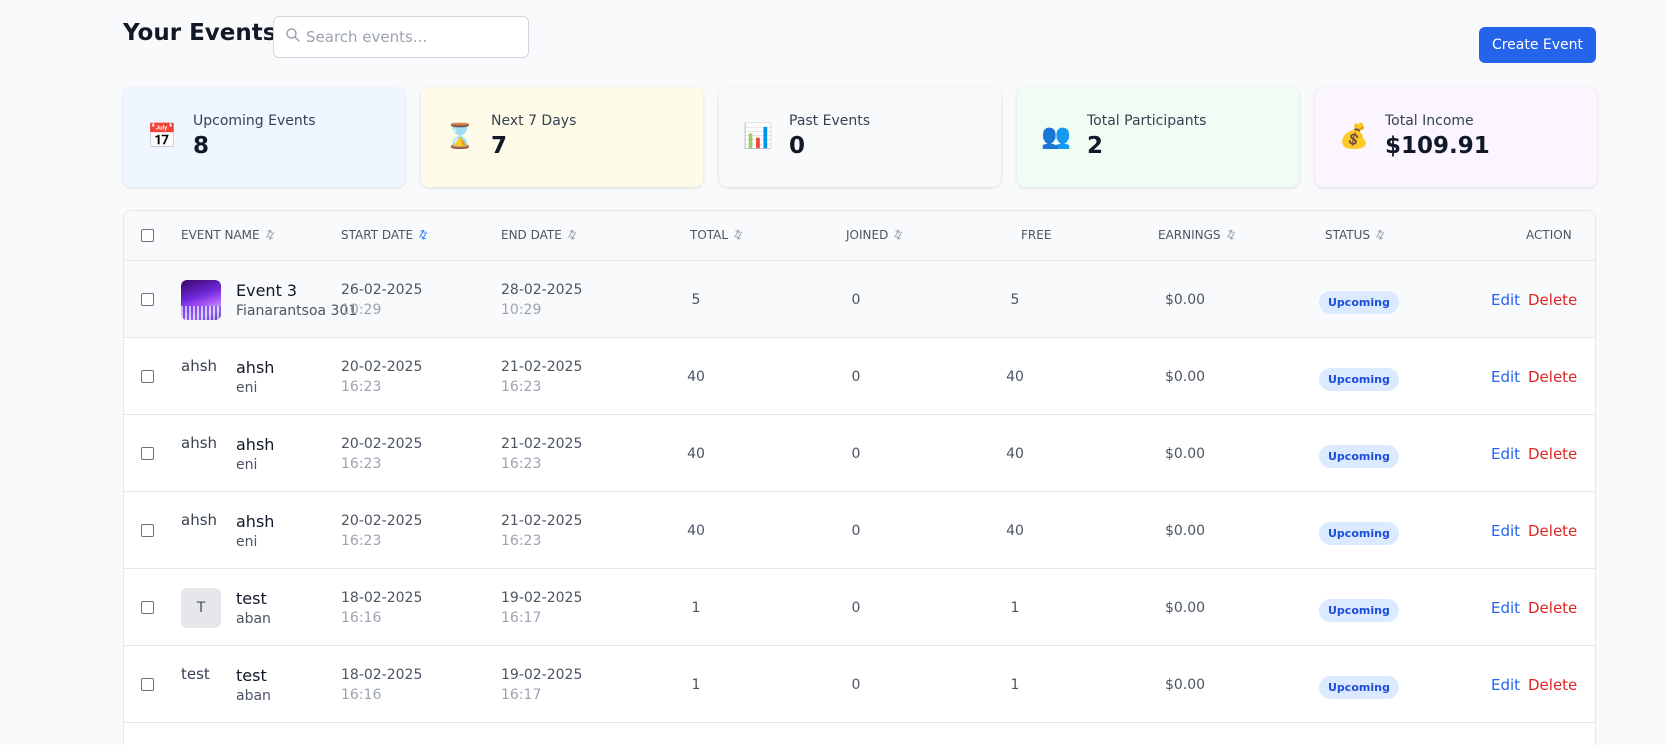  Describe the element at coordinates (229, 235) in the screenshot. I see `col-event-name: EVENT NAME ⇅` at that location.